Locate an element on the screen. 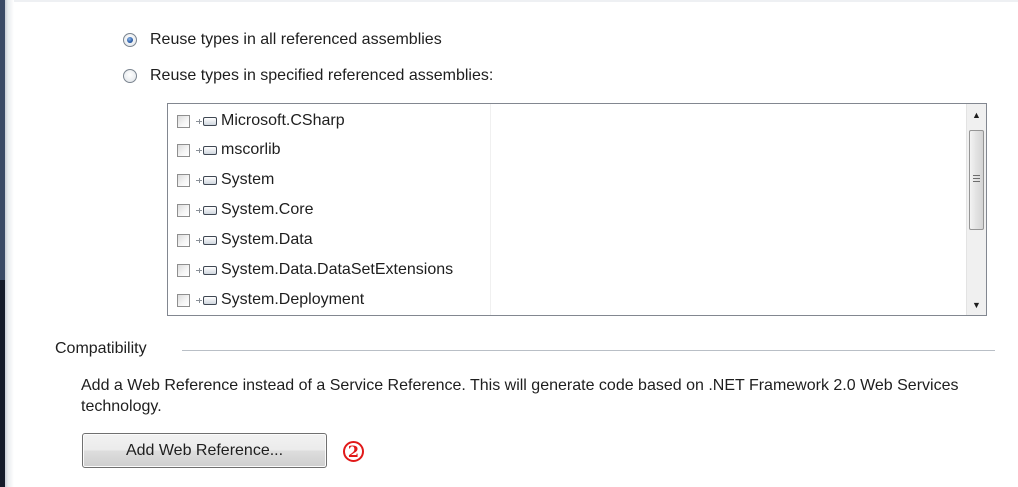  radio-reuse-all: Reuse types in all referenced assemblies is located at coordinates (282, 40).